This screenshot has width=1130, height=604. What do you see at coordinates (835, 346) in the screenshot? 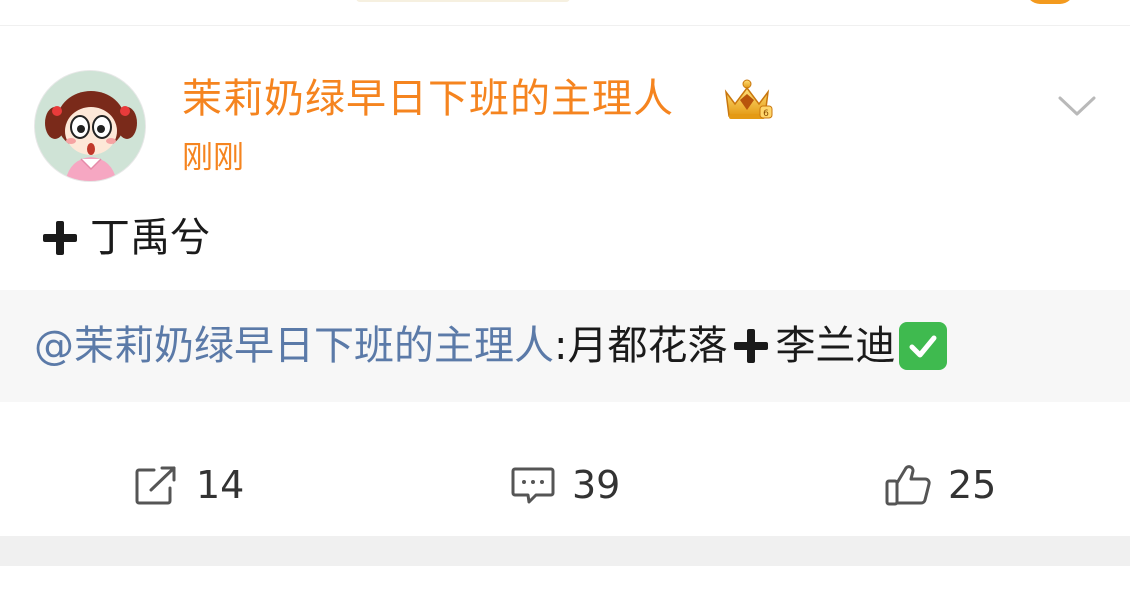
I see `quote-text-after: 李兰迪` at bounding box center [835, 346].